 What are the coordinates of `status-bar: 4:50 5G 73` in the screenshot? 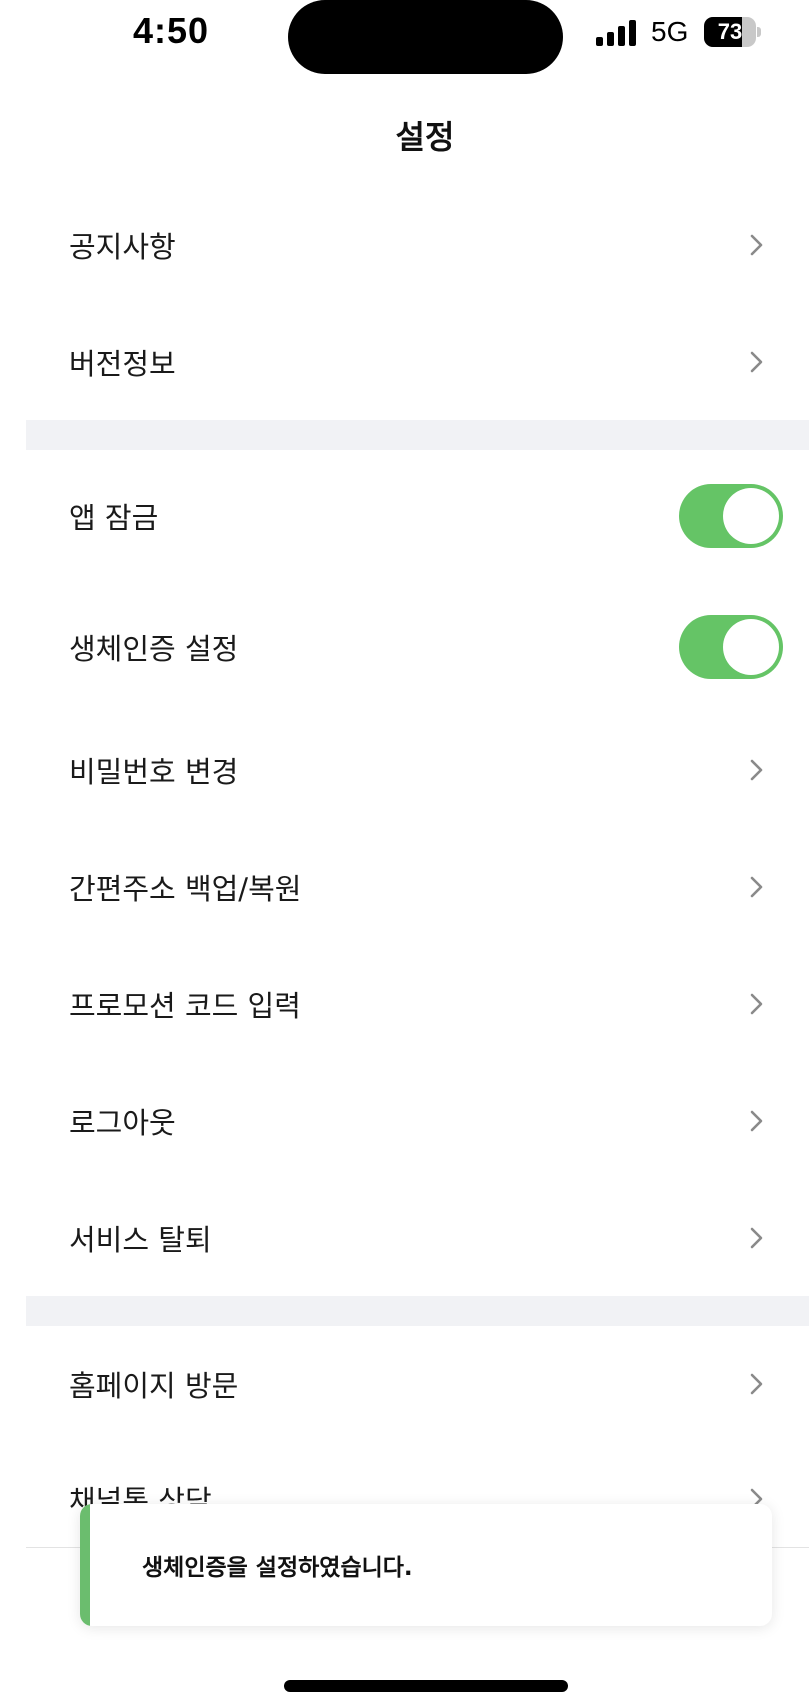 It's located at (404, 40).